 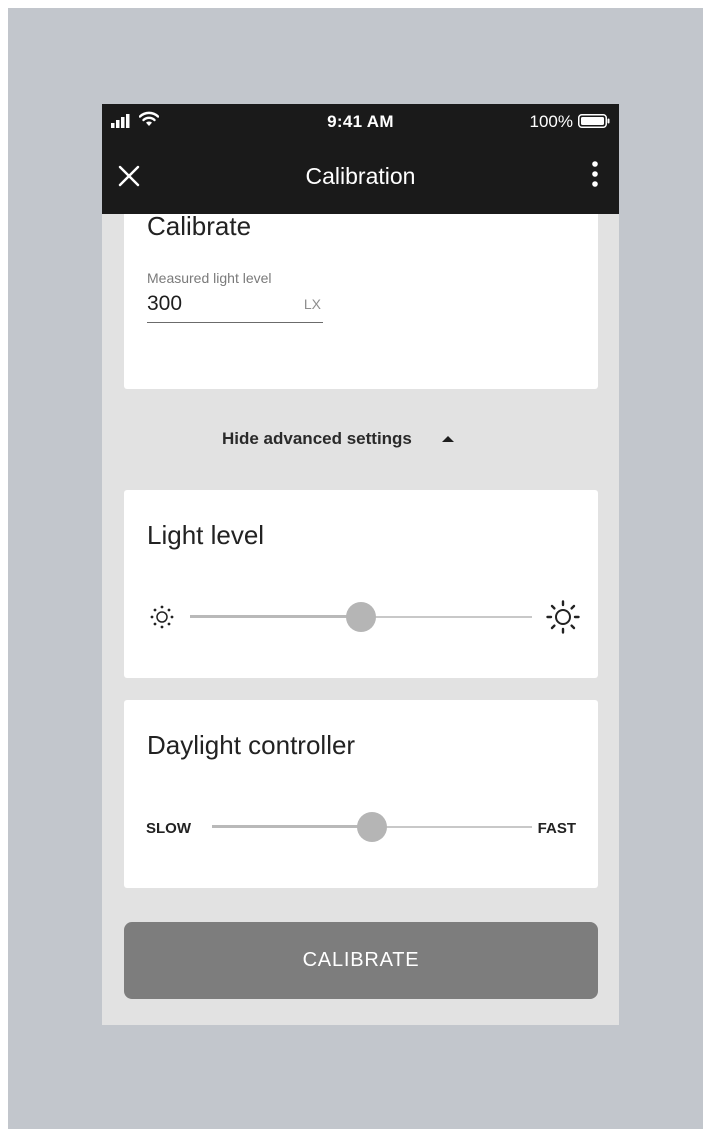 I want to click on app-bar: Calibration, so click(x=360, y=177).